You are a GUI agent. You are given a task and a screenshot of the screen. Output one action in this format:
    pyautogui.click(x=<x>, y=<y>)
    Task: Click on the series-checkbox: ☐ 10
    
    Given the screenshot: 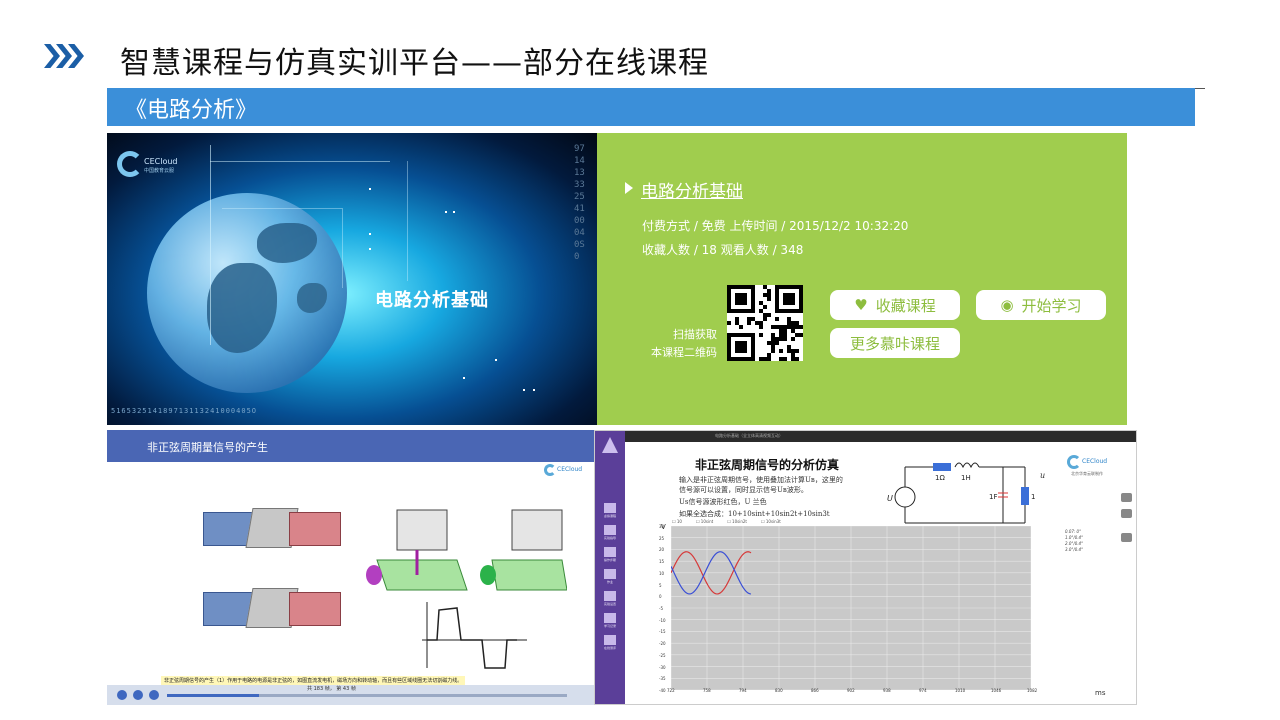 What is the action you would take?
    pyautogui.click(x=677, y=521)
    